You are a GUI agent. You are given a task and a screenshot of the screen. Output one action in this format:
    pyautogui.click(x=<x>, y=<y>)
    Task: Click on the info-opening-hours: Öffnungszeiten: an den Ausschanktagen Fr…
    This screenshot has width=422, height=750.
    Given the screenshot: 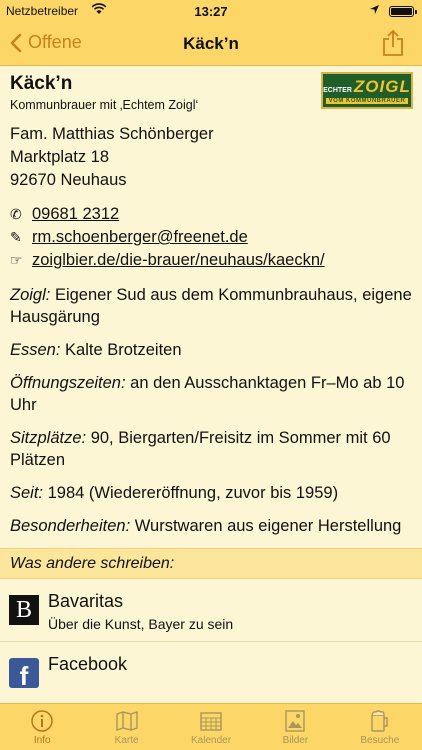 What is the action you would take?
    pyautogui.click(x=211, y=394)
    